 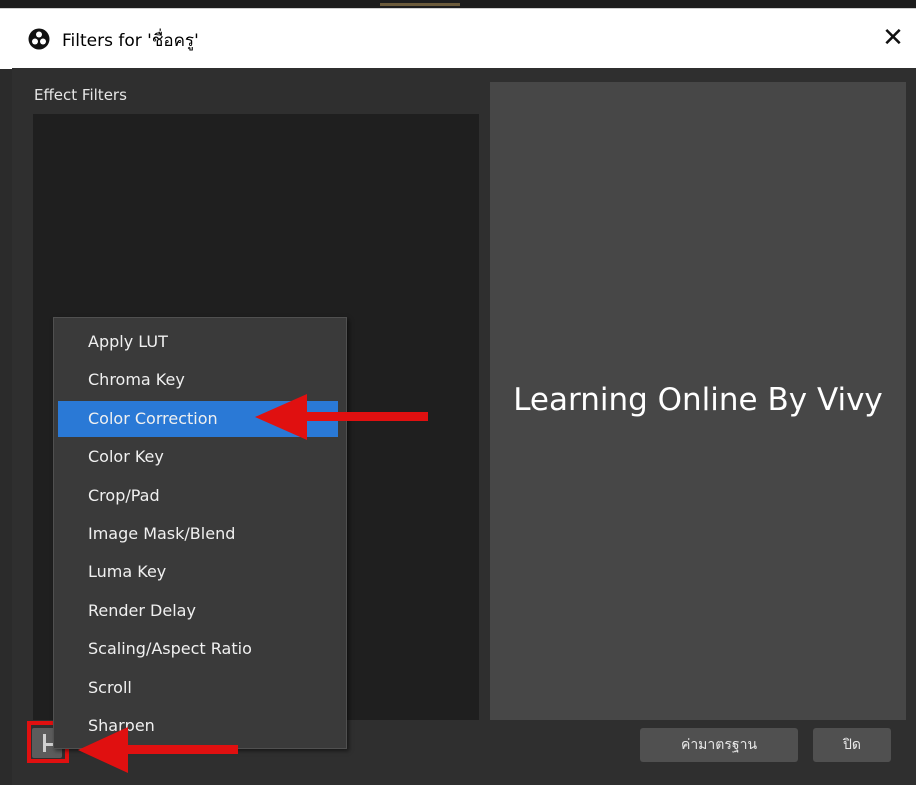 What do you see at coordinates (80, 95) in the screenshot?
I see `effect-filters-label: Effect Filters` at bounding box center [80, 95].